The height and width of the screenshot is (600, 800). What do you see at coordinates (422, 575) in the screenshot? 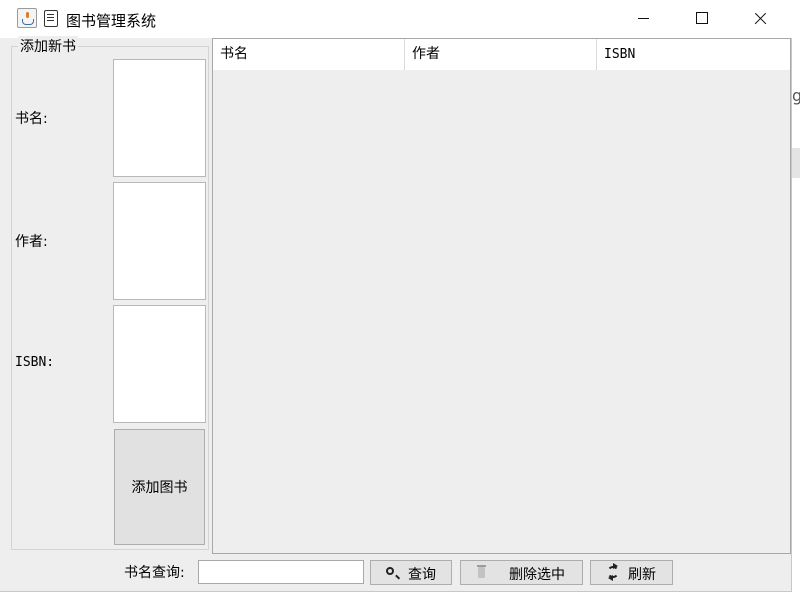
I see `query-button-label: 查询` at bounding box center [422, 575].